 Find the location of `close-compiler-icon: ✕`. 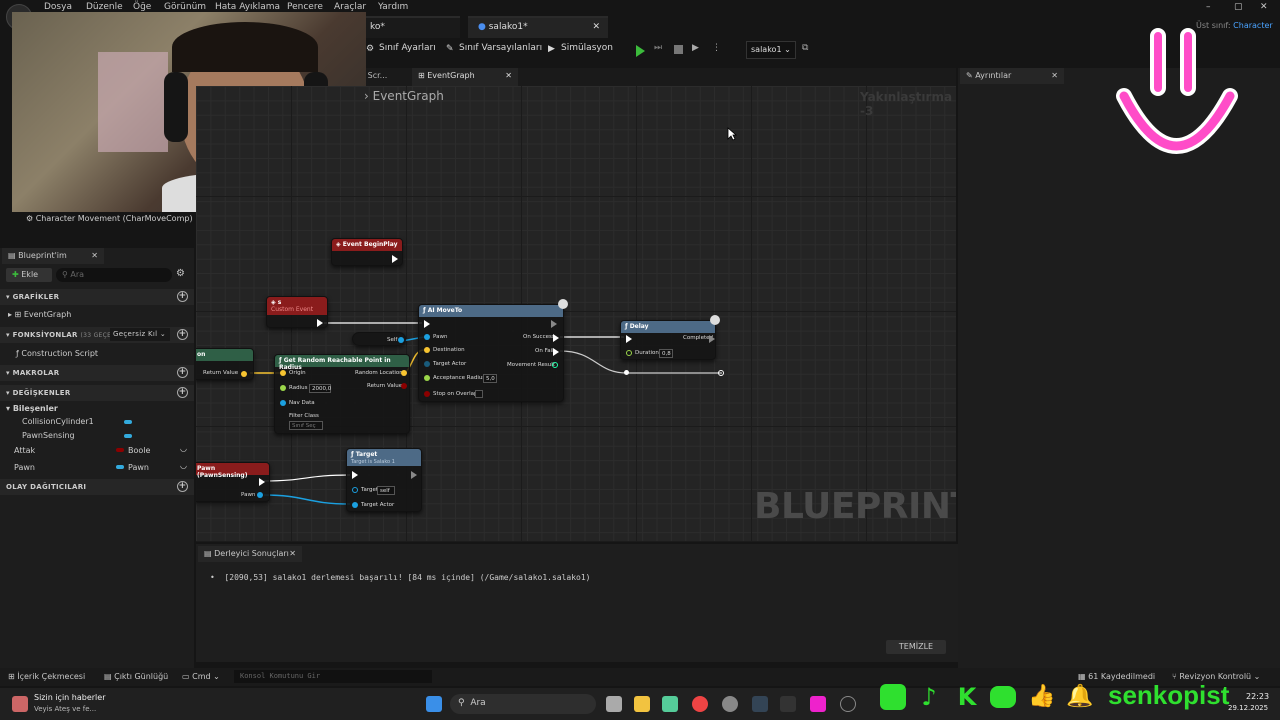

close-compiler-icon: ✕ is located at coordinates (292, 553).